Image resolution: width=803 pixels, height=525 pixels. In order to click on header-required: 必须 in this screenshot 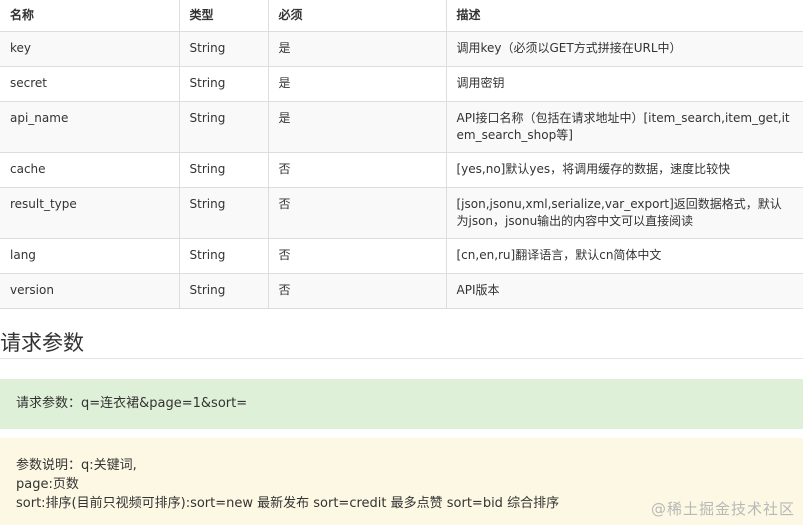, I will do `click(357, 16)`.